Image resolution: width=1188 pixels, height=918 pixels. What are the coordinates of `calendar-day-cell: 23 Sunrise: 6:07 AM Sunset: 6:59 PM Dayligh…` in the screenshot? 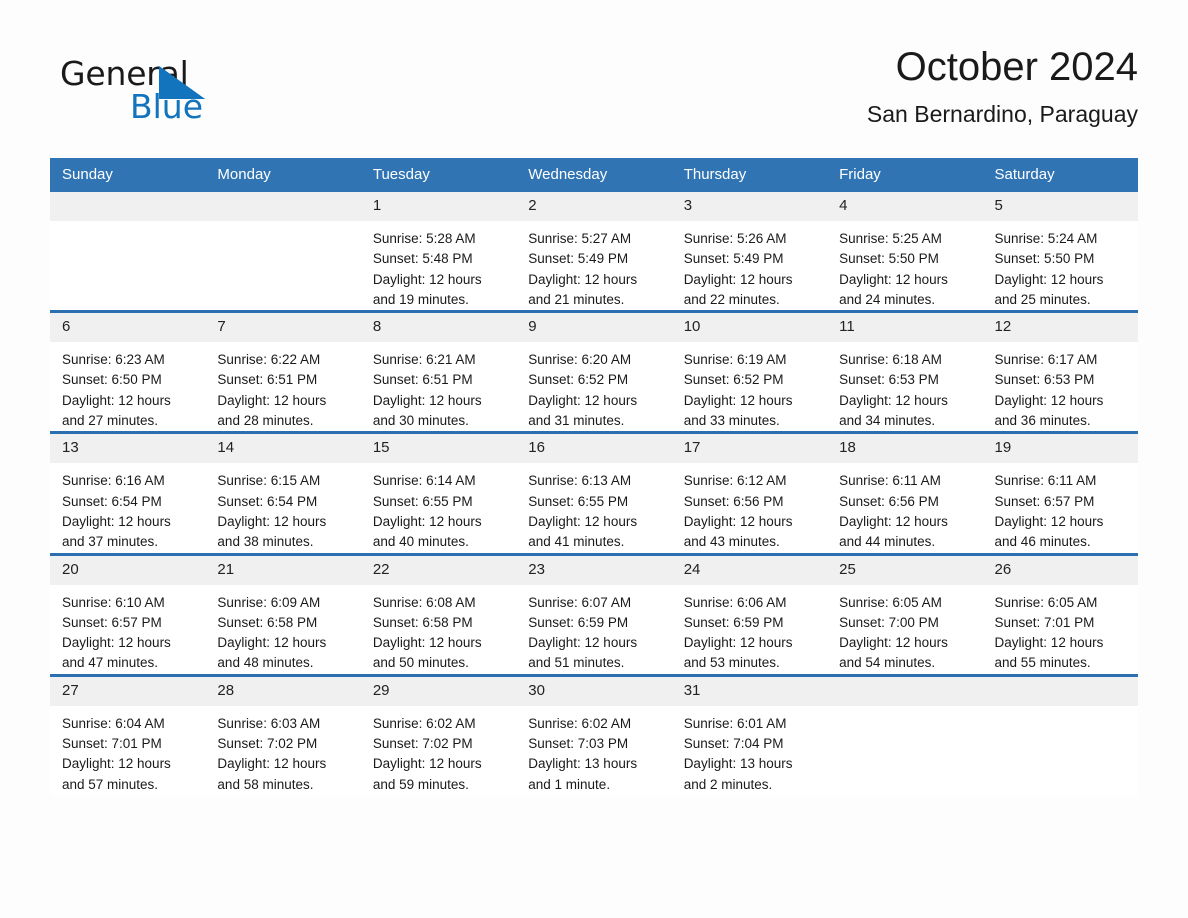 It's located at (594, 614).